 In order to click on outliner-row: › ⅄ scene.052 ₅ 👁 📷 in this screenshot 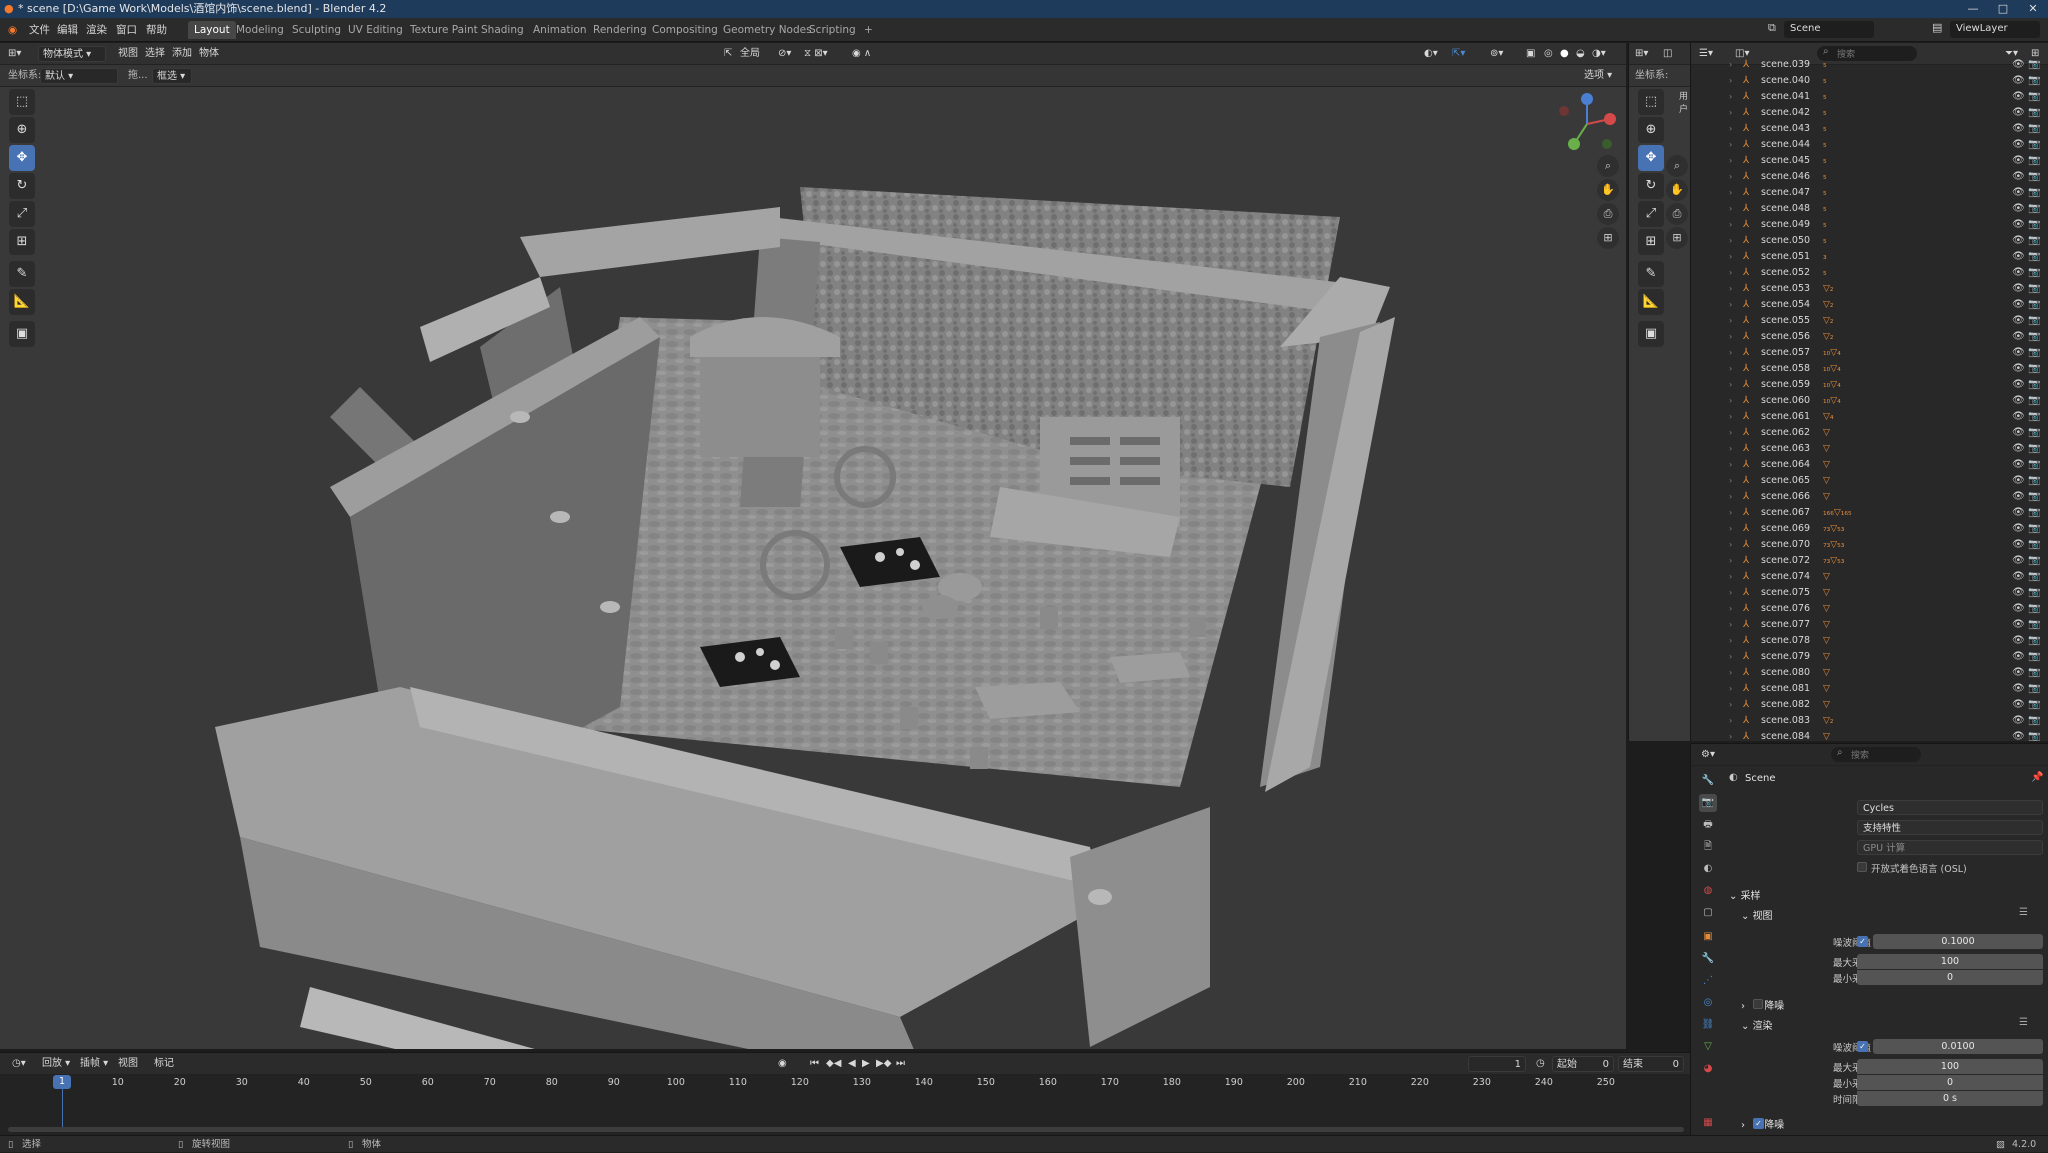, I will do `click(1869, 273)`.